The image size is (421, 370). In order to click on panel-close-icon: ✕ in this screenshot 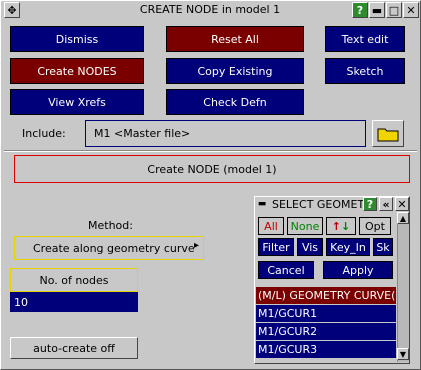, I will do `click(402, 204)`.